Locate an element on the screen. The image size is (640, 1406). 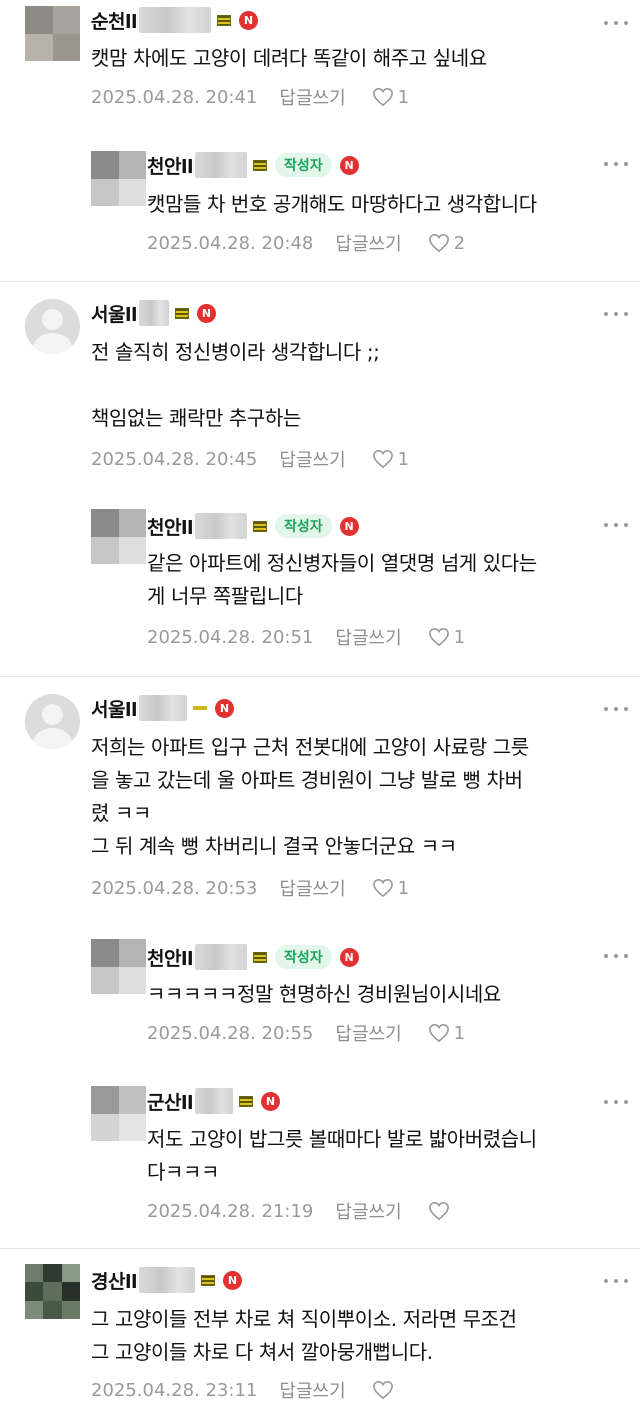
comment-text: 같은 아파트에 정신병자들이 열댓명 넘게 있다는 게 너무 쪽팔립니다 is located at coordinates (342, 579).